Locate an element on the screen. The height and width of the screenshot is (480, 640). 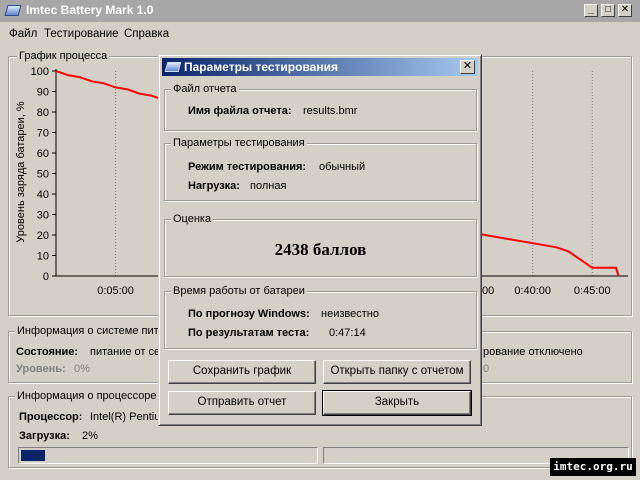
chart-y-tick-label: 20 is located at coordinates (43, 236).